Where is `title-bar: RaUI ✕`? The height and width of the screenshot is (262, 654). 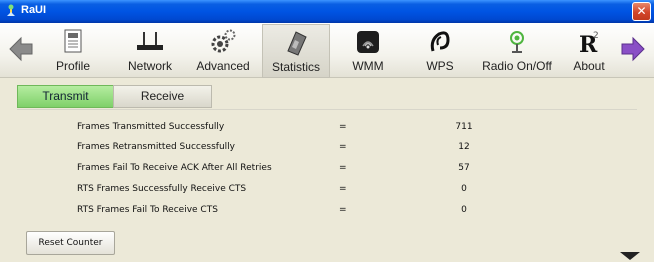 title-bar: RaUI ✕ is located at coordinates (327, 11).